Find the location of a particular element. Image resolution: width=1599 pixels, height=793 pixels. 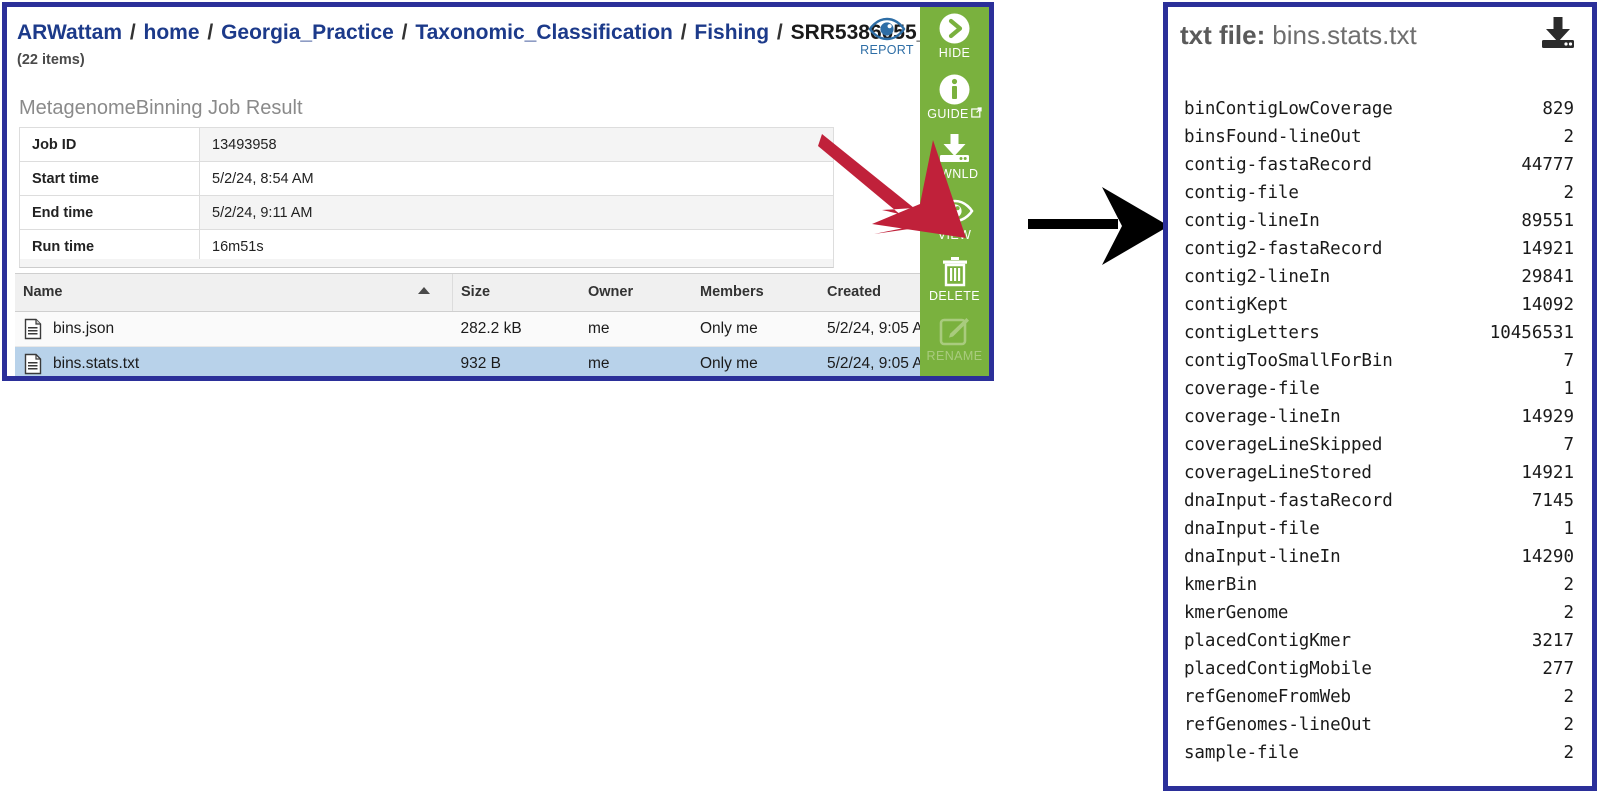

file-list-header: Name Size Owner Members Created is located at coordinates (502, 293).